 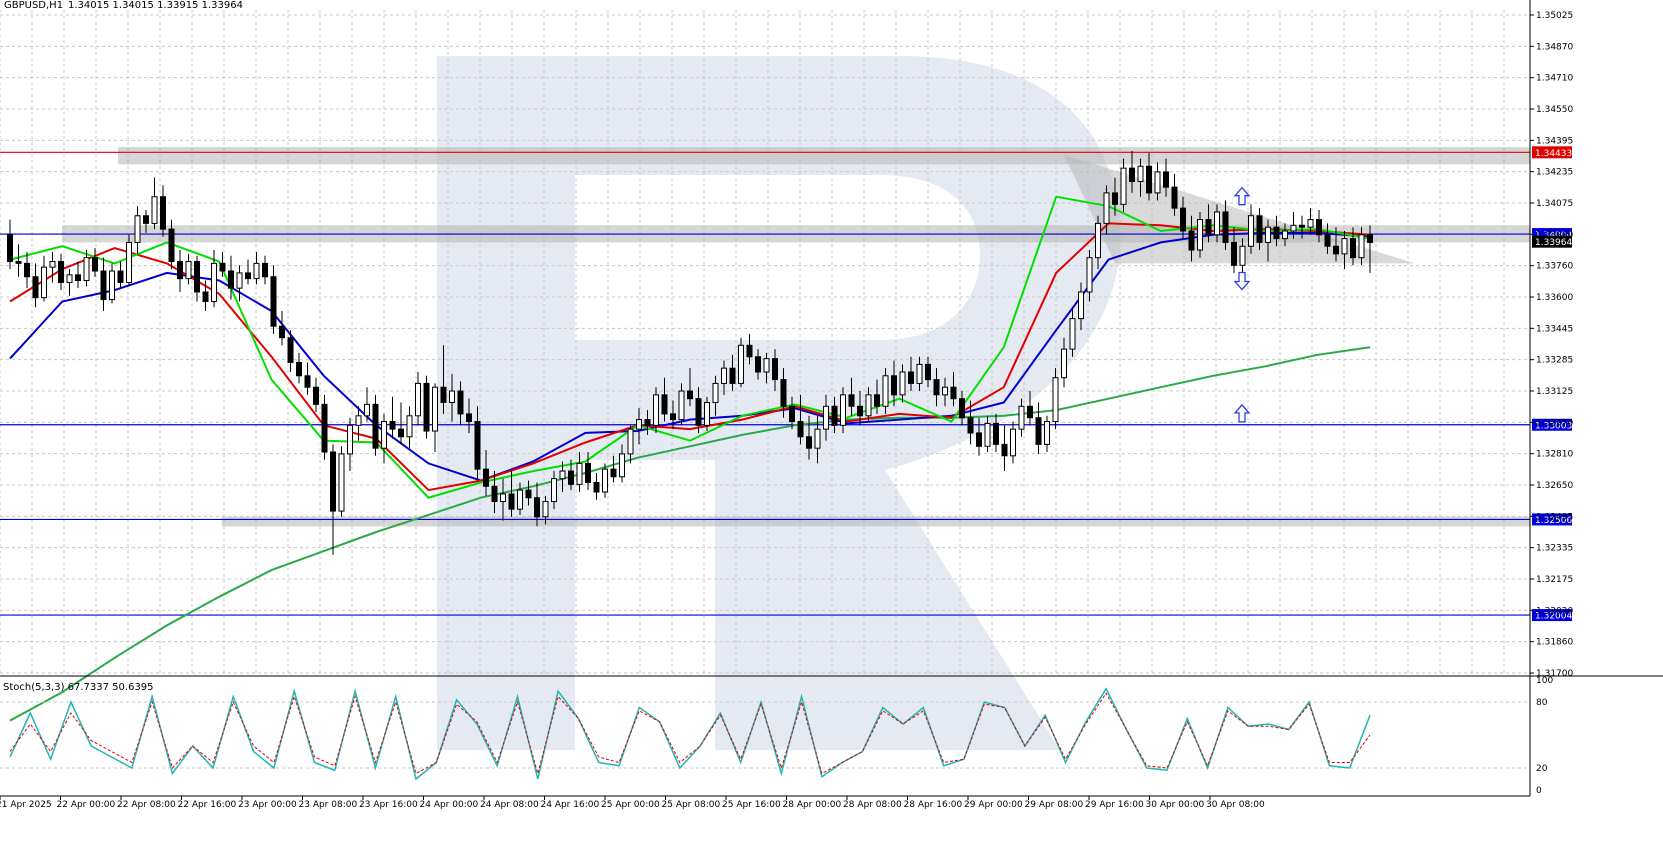 I want to click on time-tick-label: 21 Apr 2025, so click(x=26, y=805).